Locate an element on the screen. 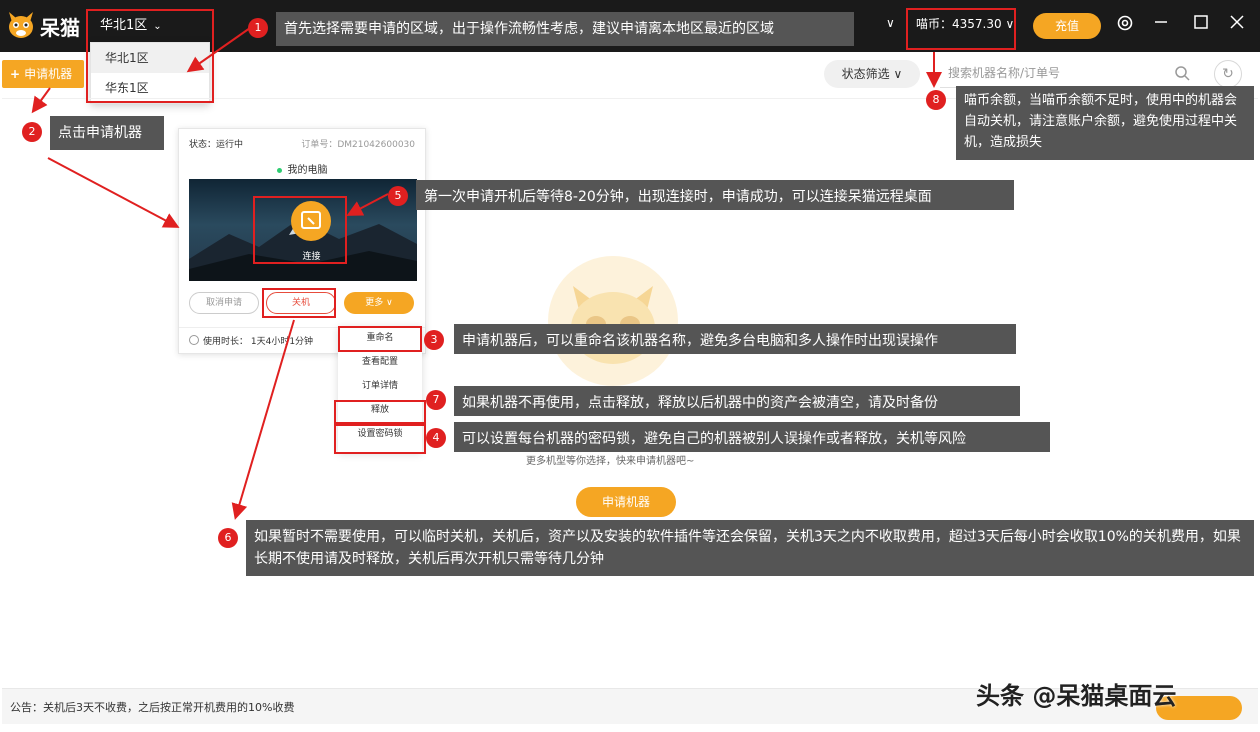  search-input is located at coordinates (1050, 73).